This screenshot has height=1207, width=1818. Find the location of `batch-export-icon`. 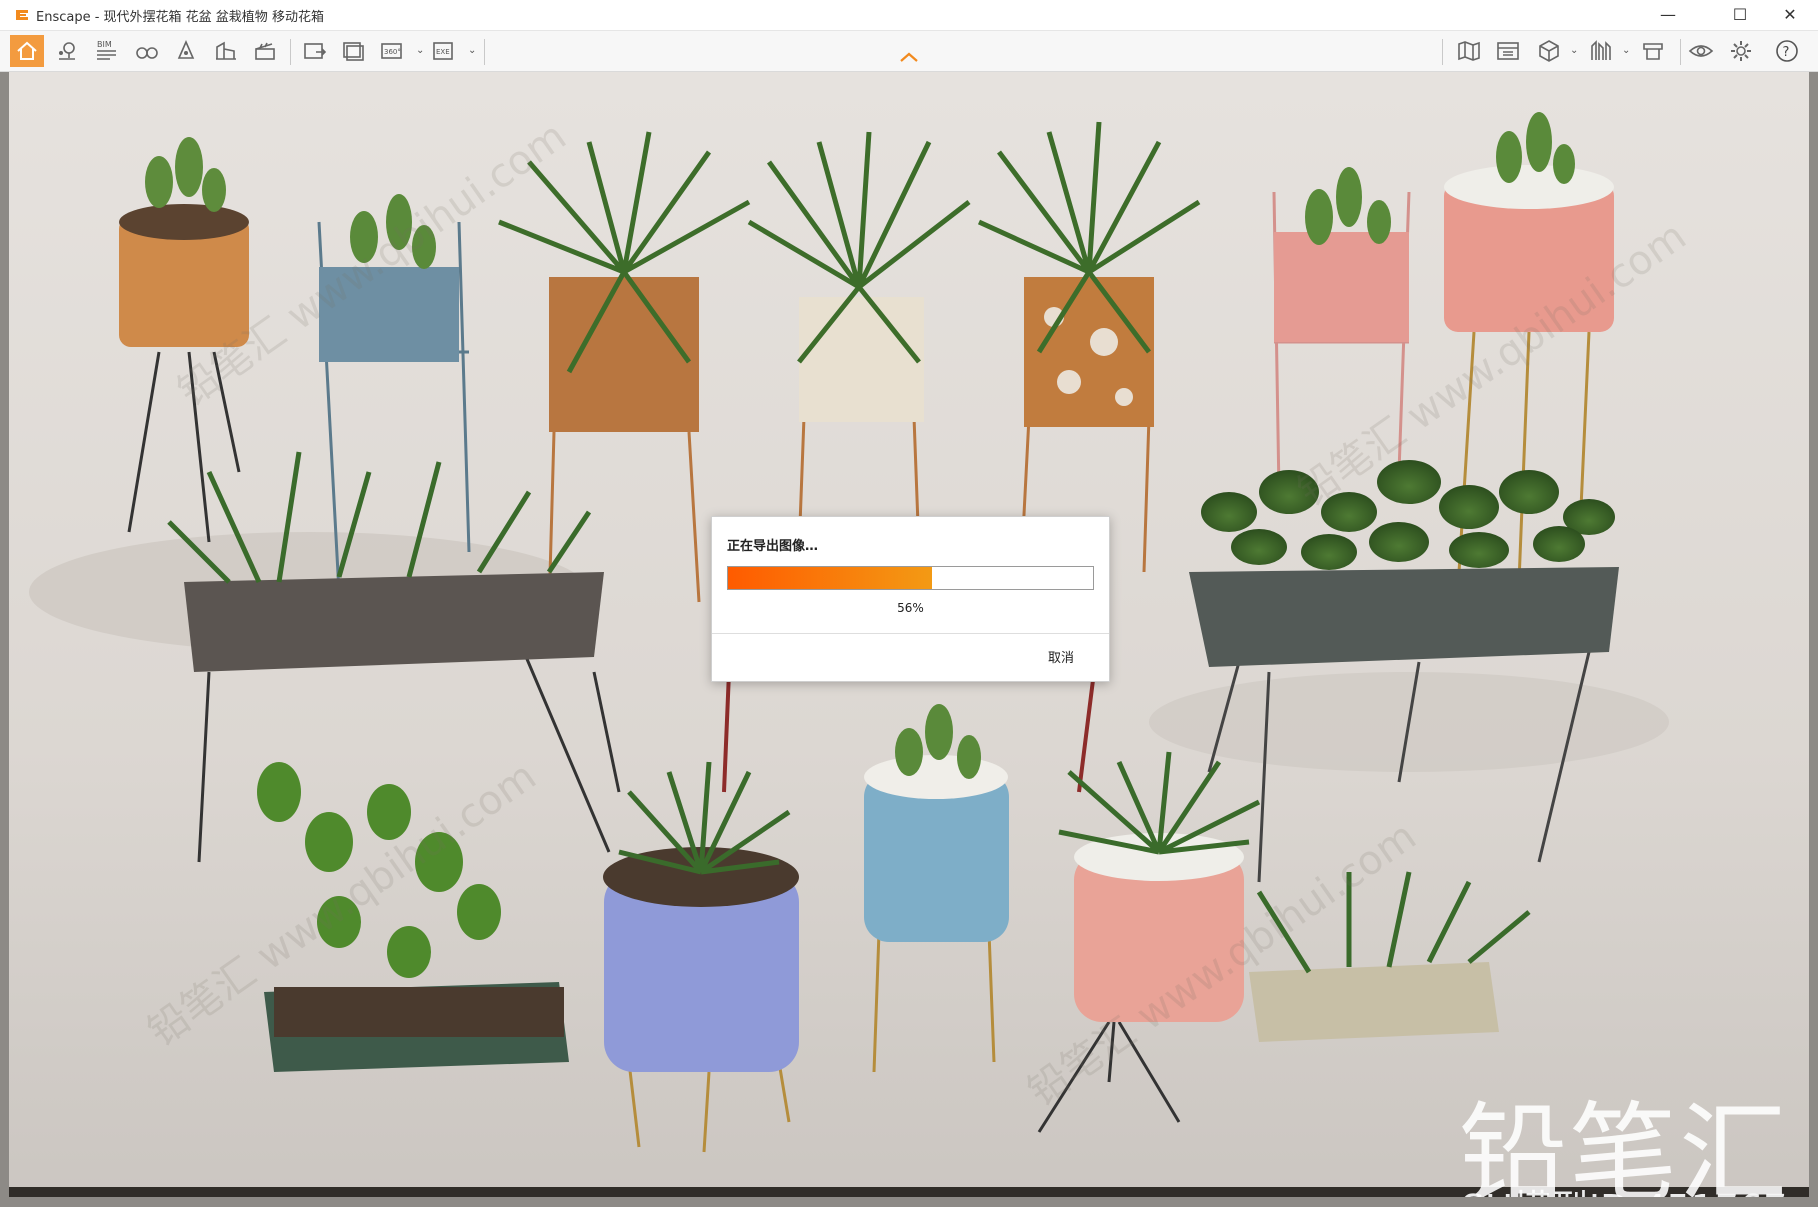

batch-export-icon is located at coordinates (353, 51).